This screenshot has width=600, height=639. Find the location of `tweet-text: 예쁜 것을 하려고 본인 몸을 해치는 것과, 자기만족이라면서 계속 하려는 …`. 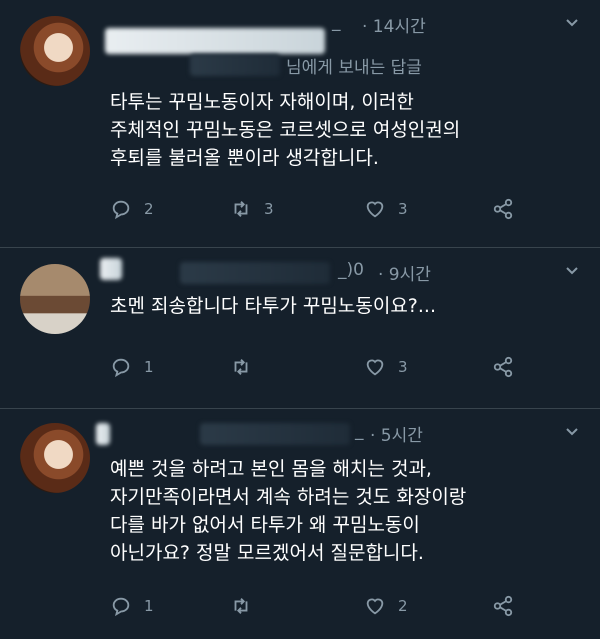

tweet-text: 예쁜 것을 하려고 본인 몸을 해치는 것과, 자기만족이라면서 계속 하려는 … is located at coordinates (288, 511).